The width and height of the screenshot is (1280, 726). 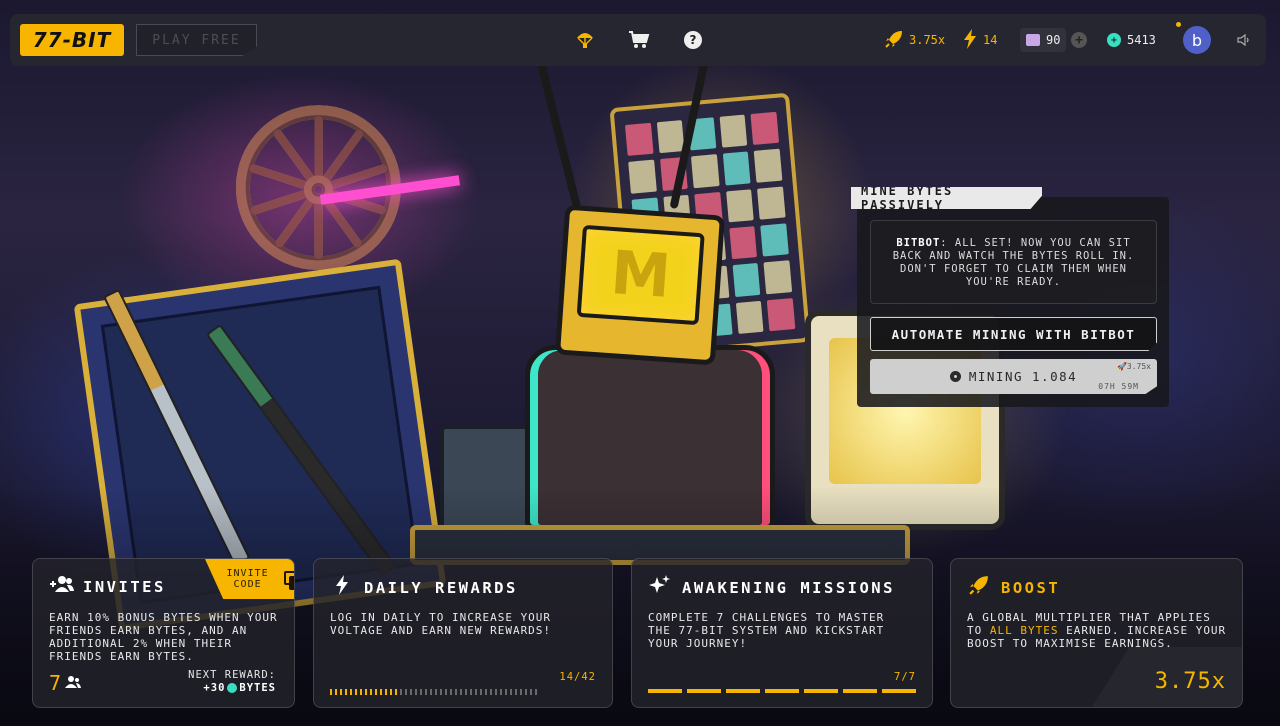 I want to click on question-icon: ?, so click(x=693, y=40).